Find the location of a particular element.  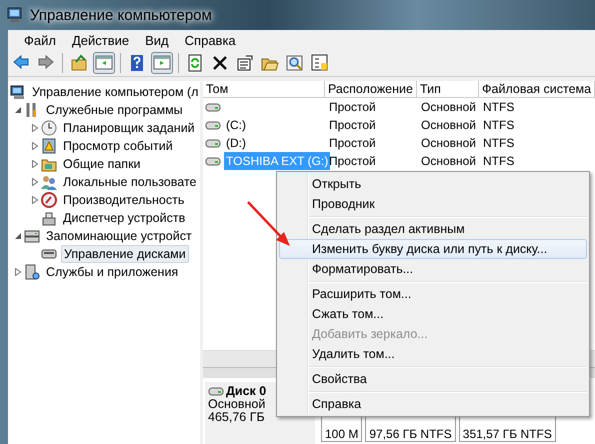

tree-item: Локальные пользовате is located at coordinates (129, 182).